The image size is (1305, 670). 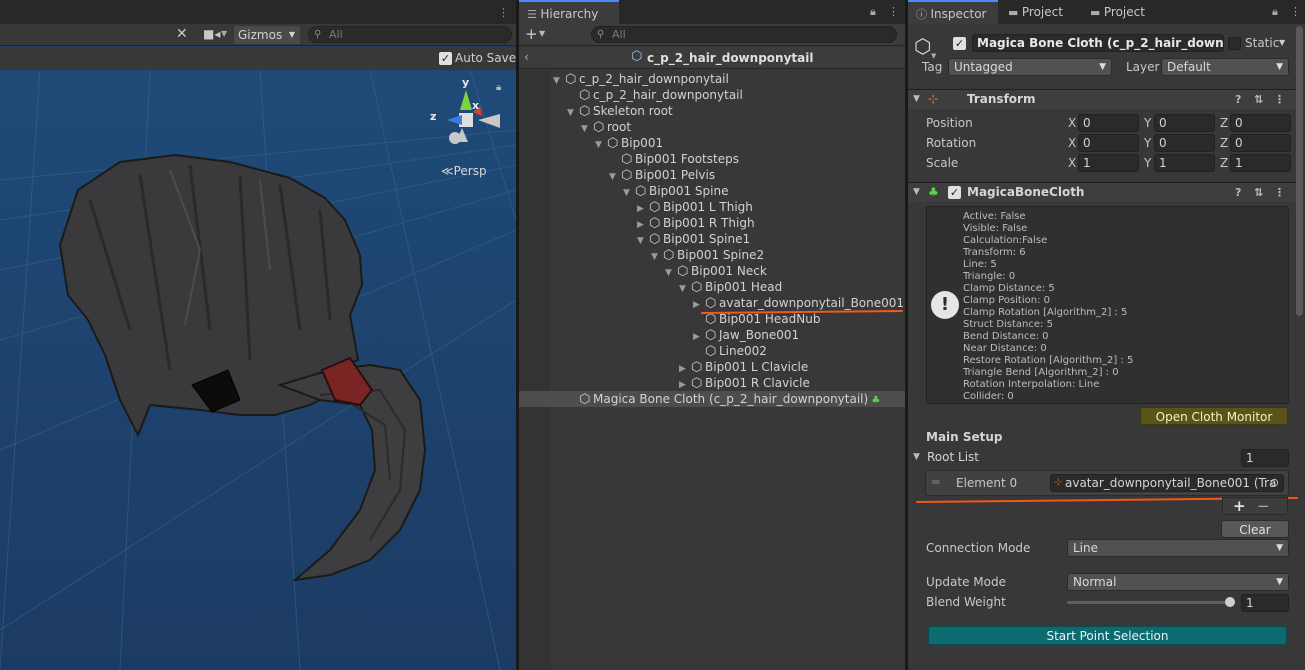 I want to click on icon-dropdown-icon: ▼, so click(x=933, y=56).